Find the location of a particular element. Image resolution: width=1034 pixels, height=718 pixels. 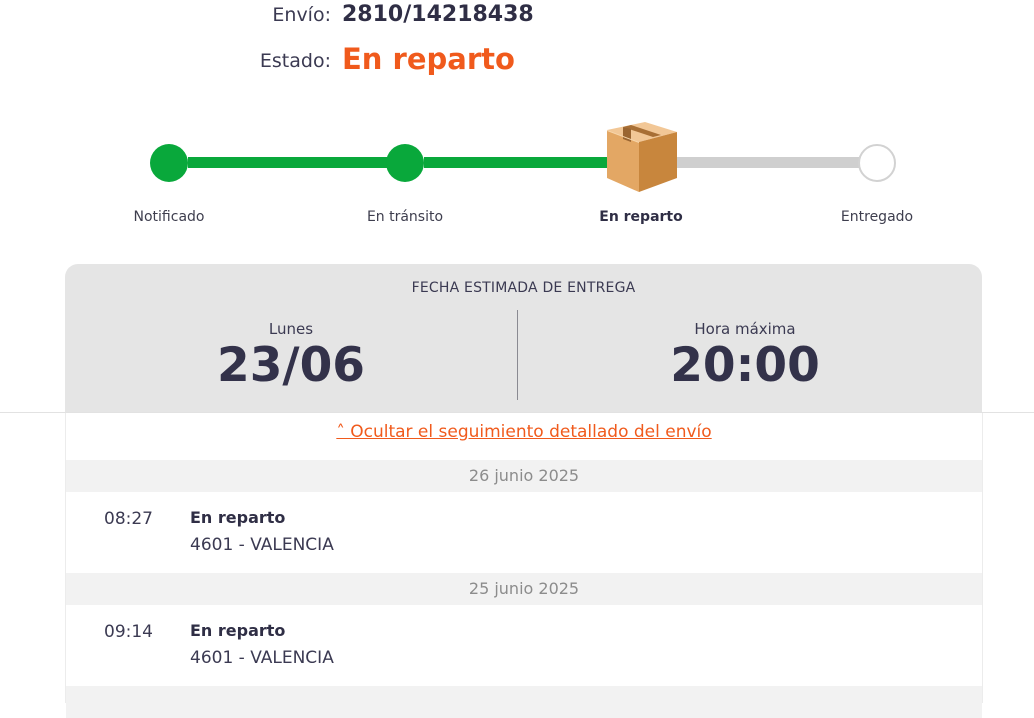

track-segment-pending is located at coordinates (771, 162).